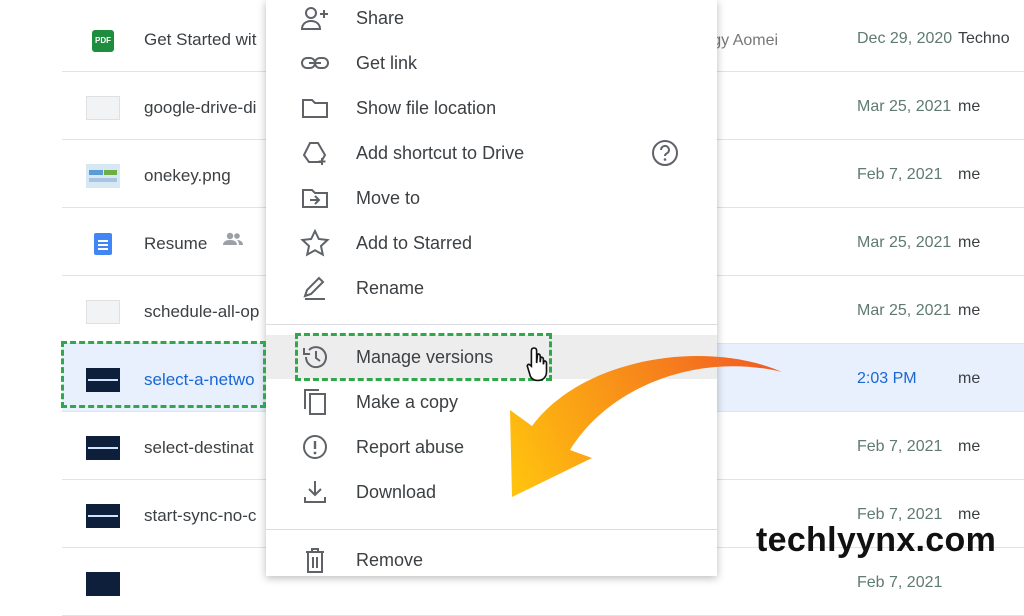 Image resolution: width=1024 pixels, height=616 pixels. I want to click on site-watermark: techlyynx.com, so click(876, 540).